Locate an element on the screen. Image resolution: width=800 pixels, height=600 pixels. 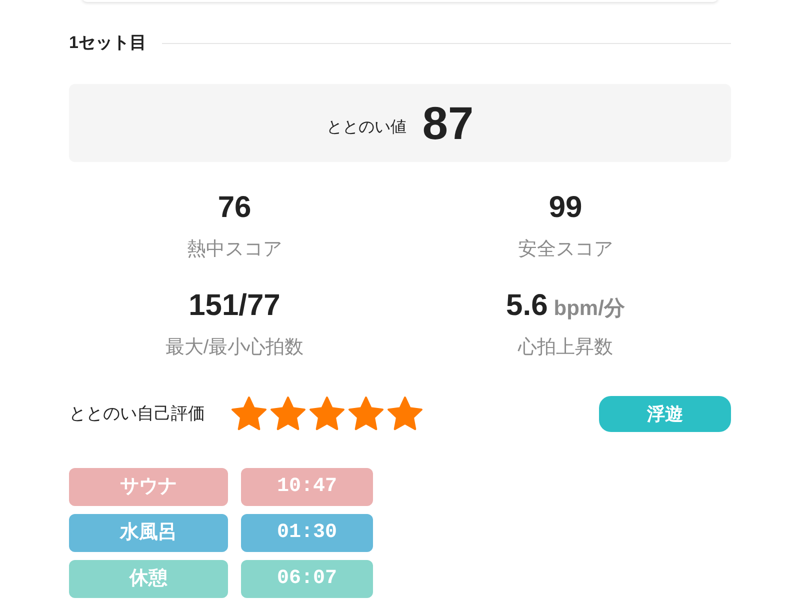
set-title: 1セット目 is located at coordinates (107, 43).